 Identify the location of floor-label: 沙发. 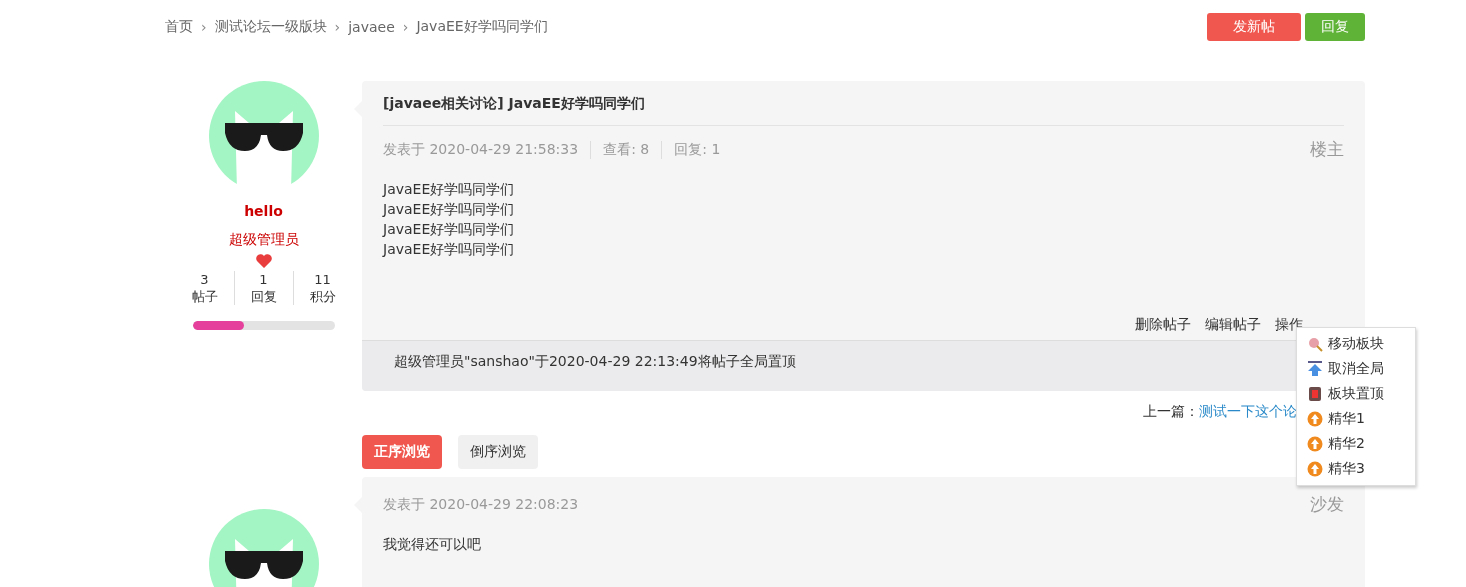
(1327, 504).